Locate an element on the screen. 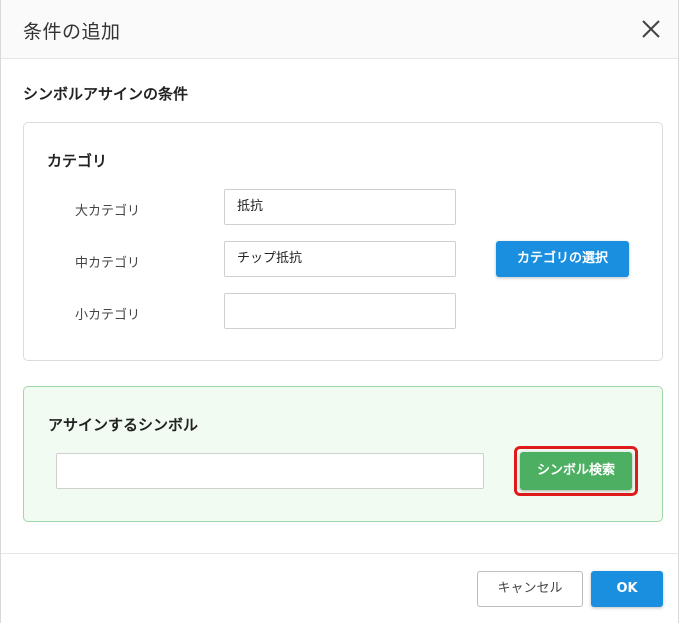 The width and height of the screenshot is (681, 623). dialog-title: 条件の追加 is located at coordinates (72, 32).